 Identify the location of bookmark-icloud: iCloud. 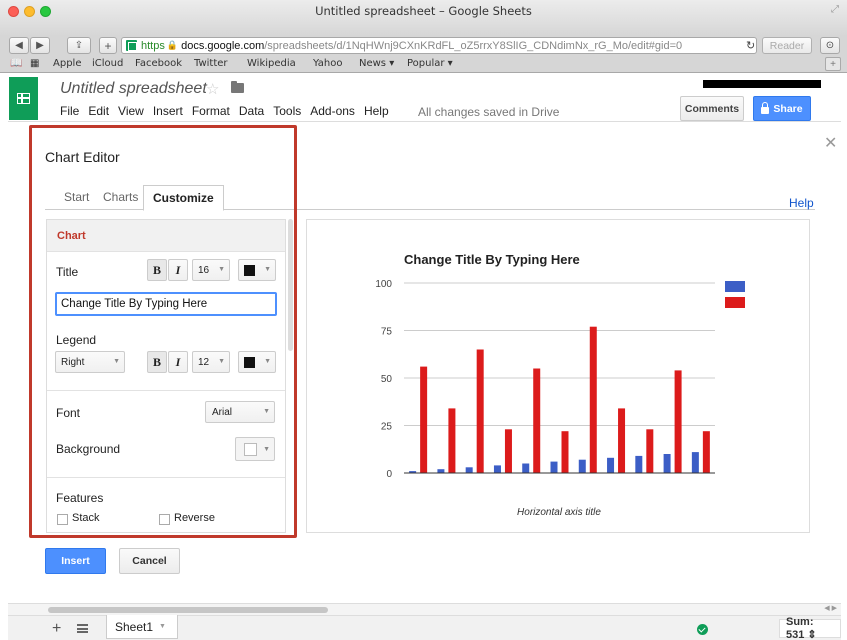
(107, 63).